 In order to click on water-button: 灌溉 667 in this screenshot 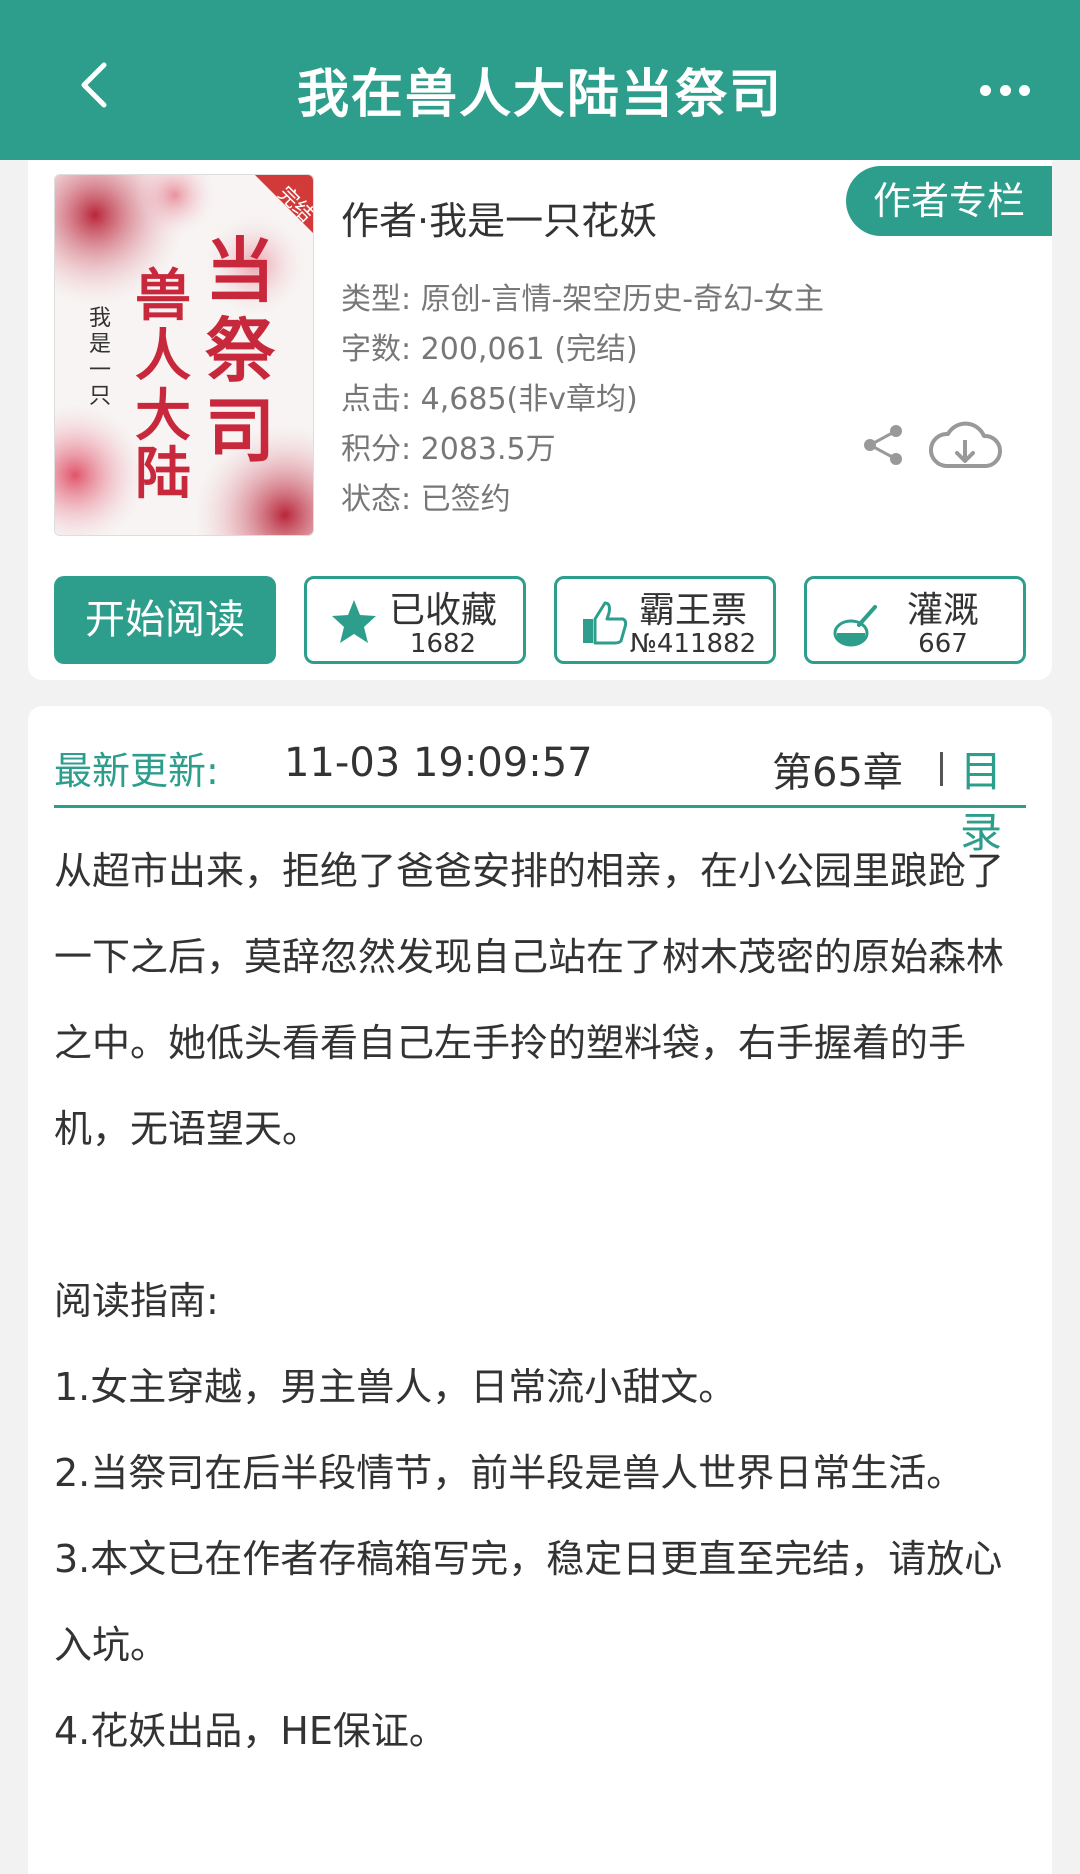, I will do `click(915, 620)`.